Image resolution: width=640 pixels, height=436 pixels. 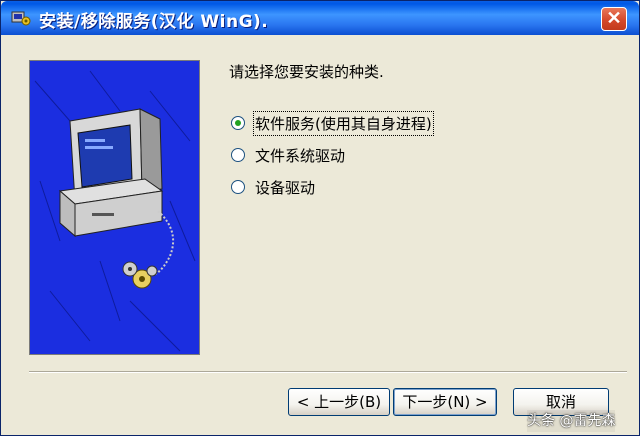 I want to click on option-label: 软件服务(使用其自身进程), so click(x=343, y=123).